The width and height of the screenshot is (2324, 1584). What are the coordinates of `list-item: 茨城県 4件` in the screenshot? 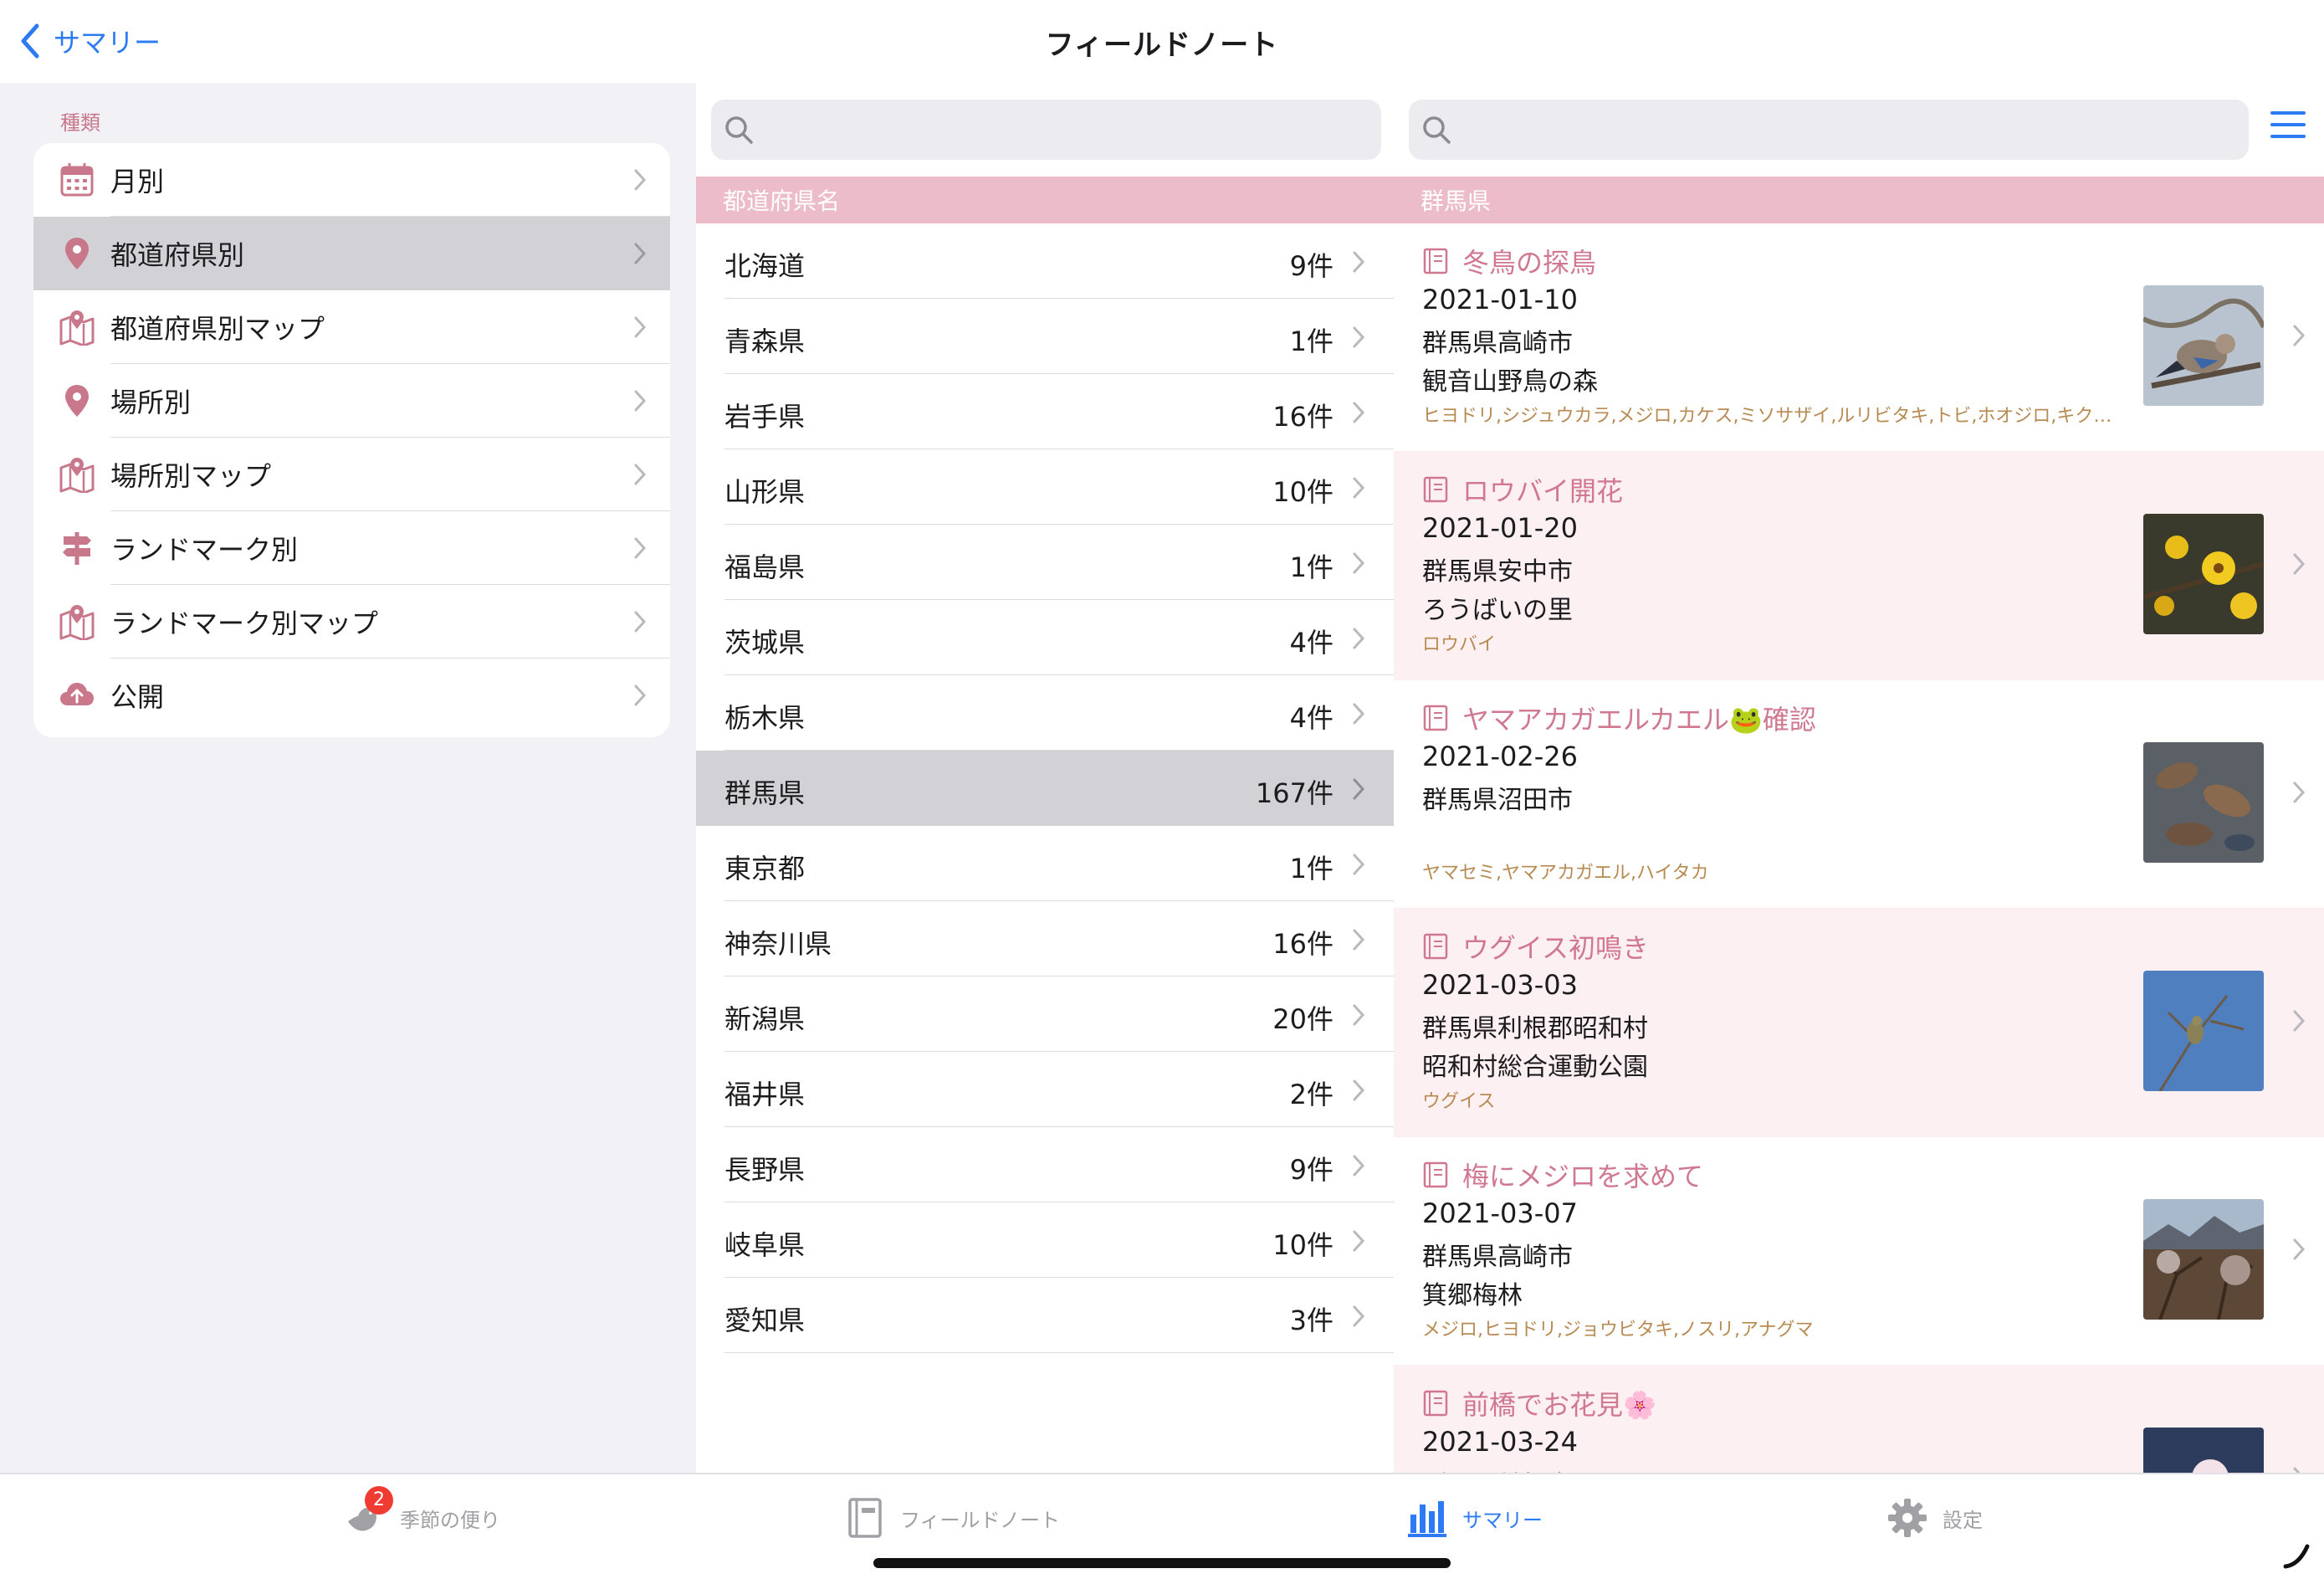 It's located at (1045, 637).